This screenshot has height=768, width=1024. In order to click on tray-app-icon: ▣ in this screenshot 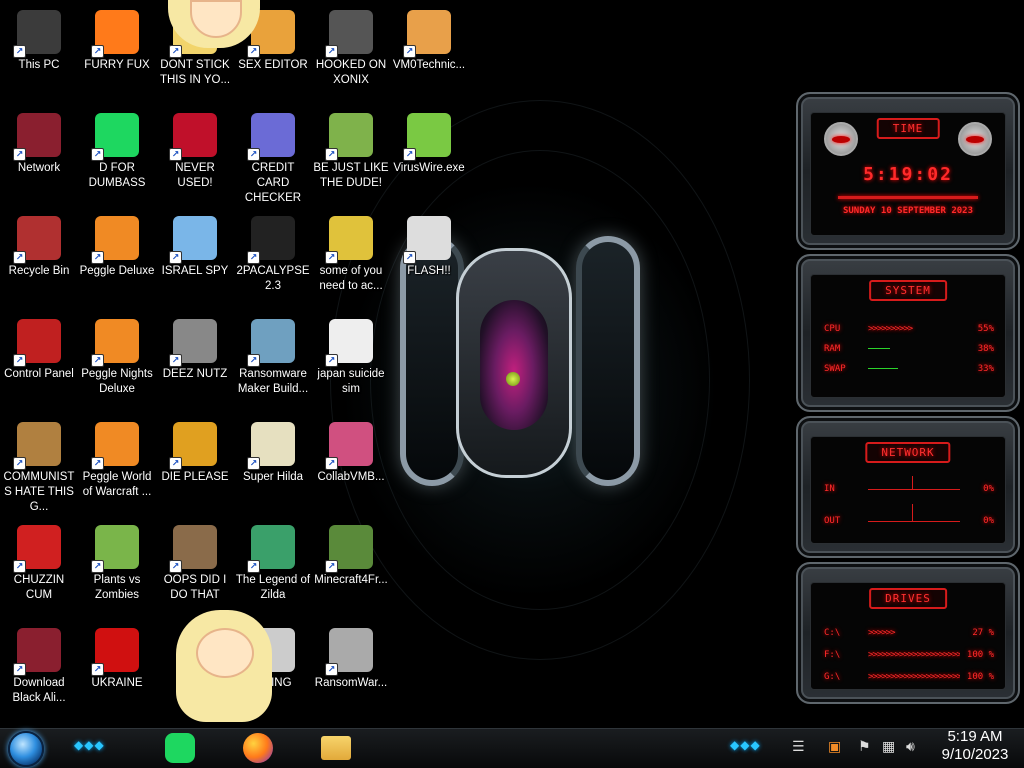, I will do `click(834, 746)`.